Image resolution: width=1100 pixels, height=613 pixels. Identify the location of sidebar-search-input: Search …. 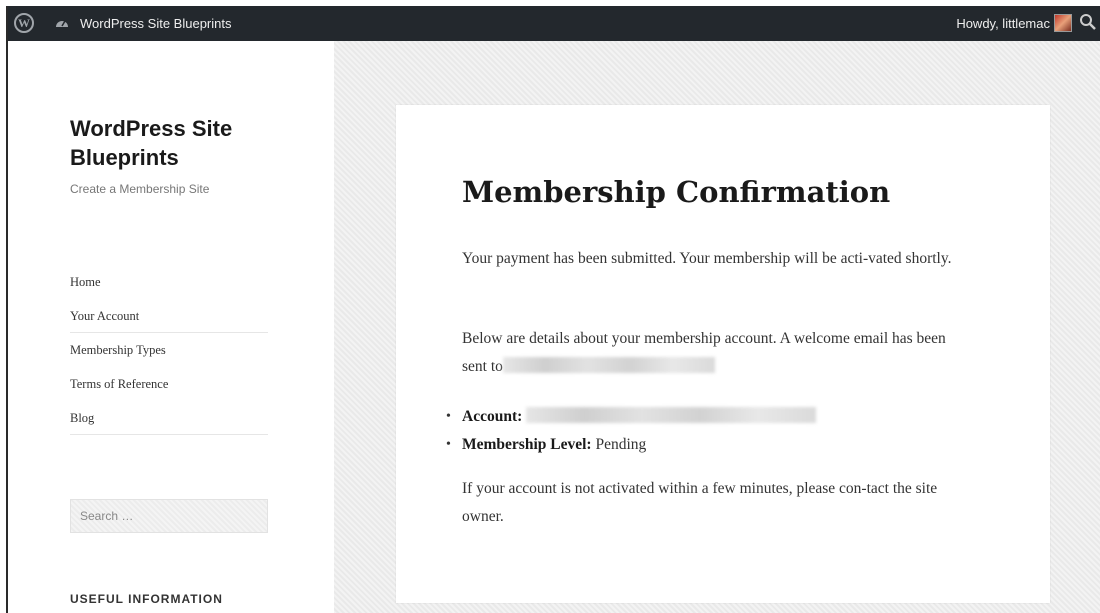
(169, 516).